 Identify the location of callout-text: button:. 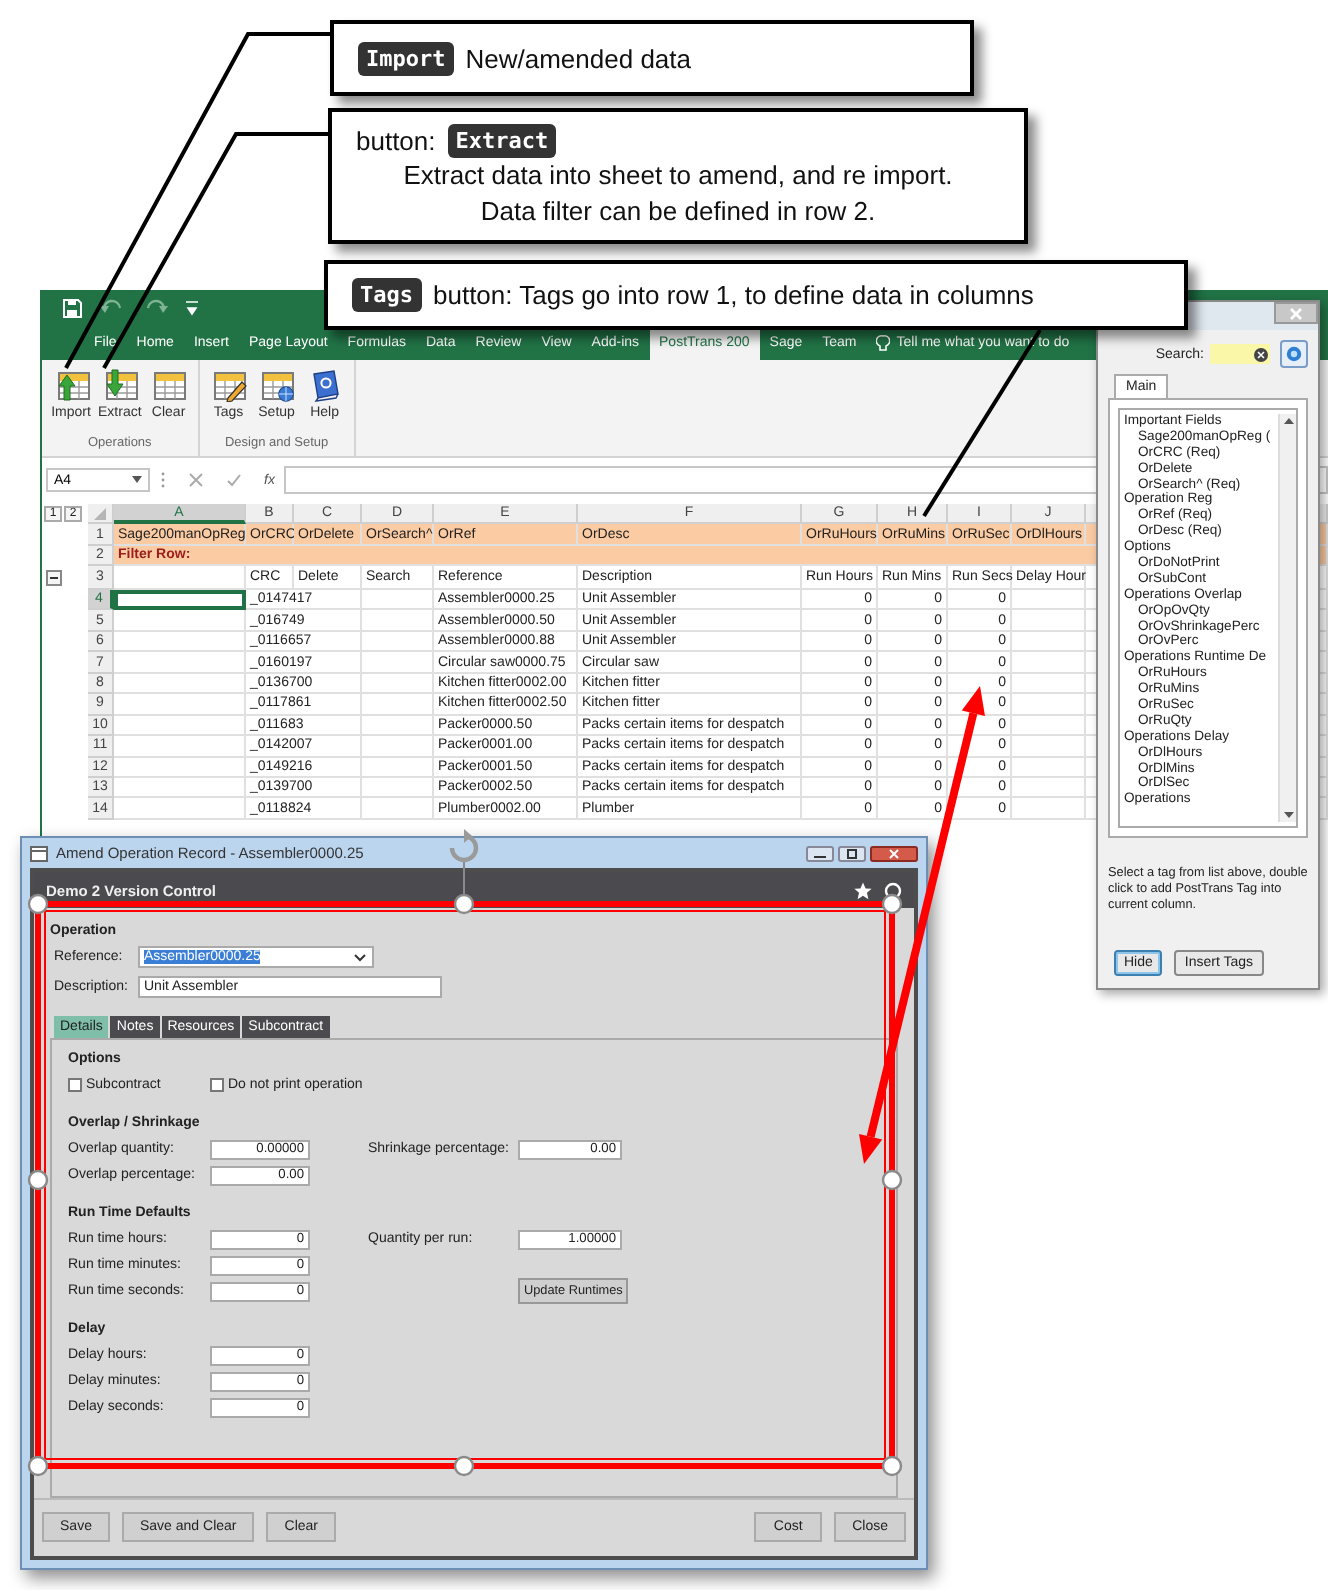
(396, 140).